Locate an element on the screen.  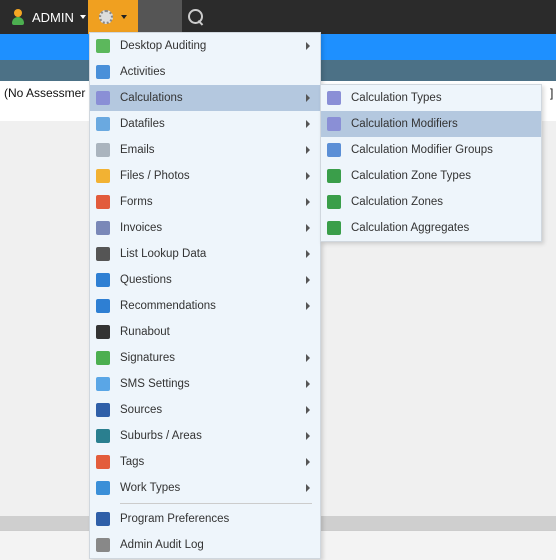
submenu-item-calculation-modifiers: Calculation Modifiers is located at coordinates (431, 124).